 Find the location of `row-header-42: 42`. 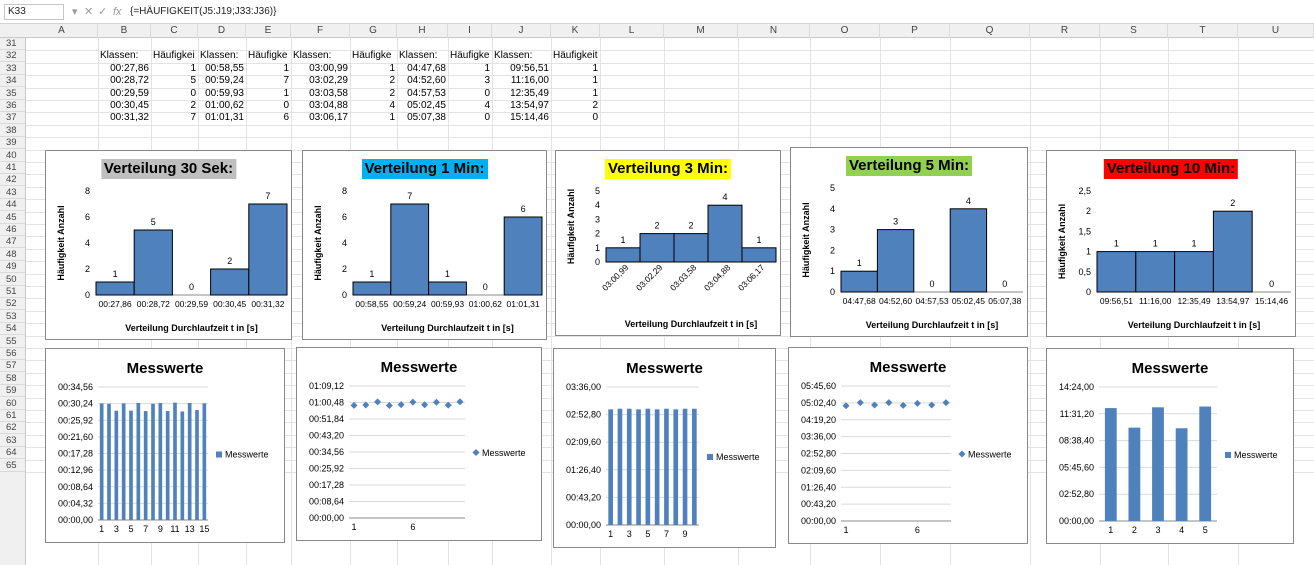

row-header-42: 42 is located at coordinates (12, 180).